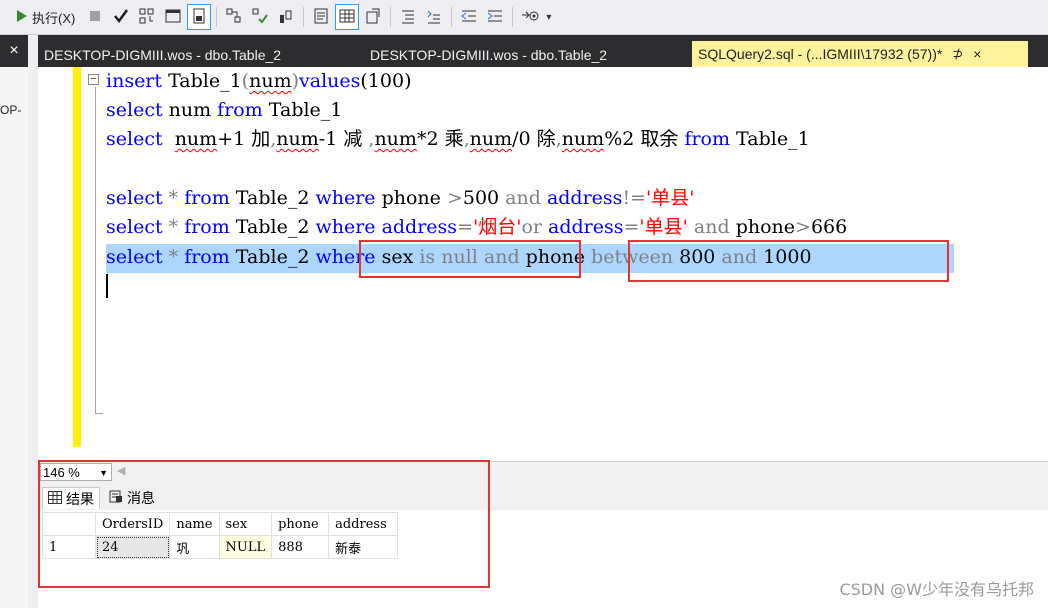  Describe the element at coordinates (14, 51) in the screenshot. I see `left-panel-close: ×` at that location.